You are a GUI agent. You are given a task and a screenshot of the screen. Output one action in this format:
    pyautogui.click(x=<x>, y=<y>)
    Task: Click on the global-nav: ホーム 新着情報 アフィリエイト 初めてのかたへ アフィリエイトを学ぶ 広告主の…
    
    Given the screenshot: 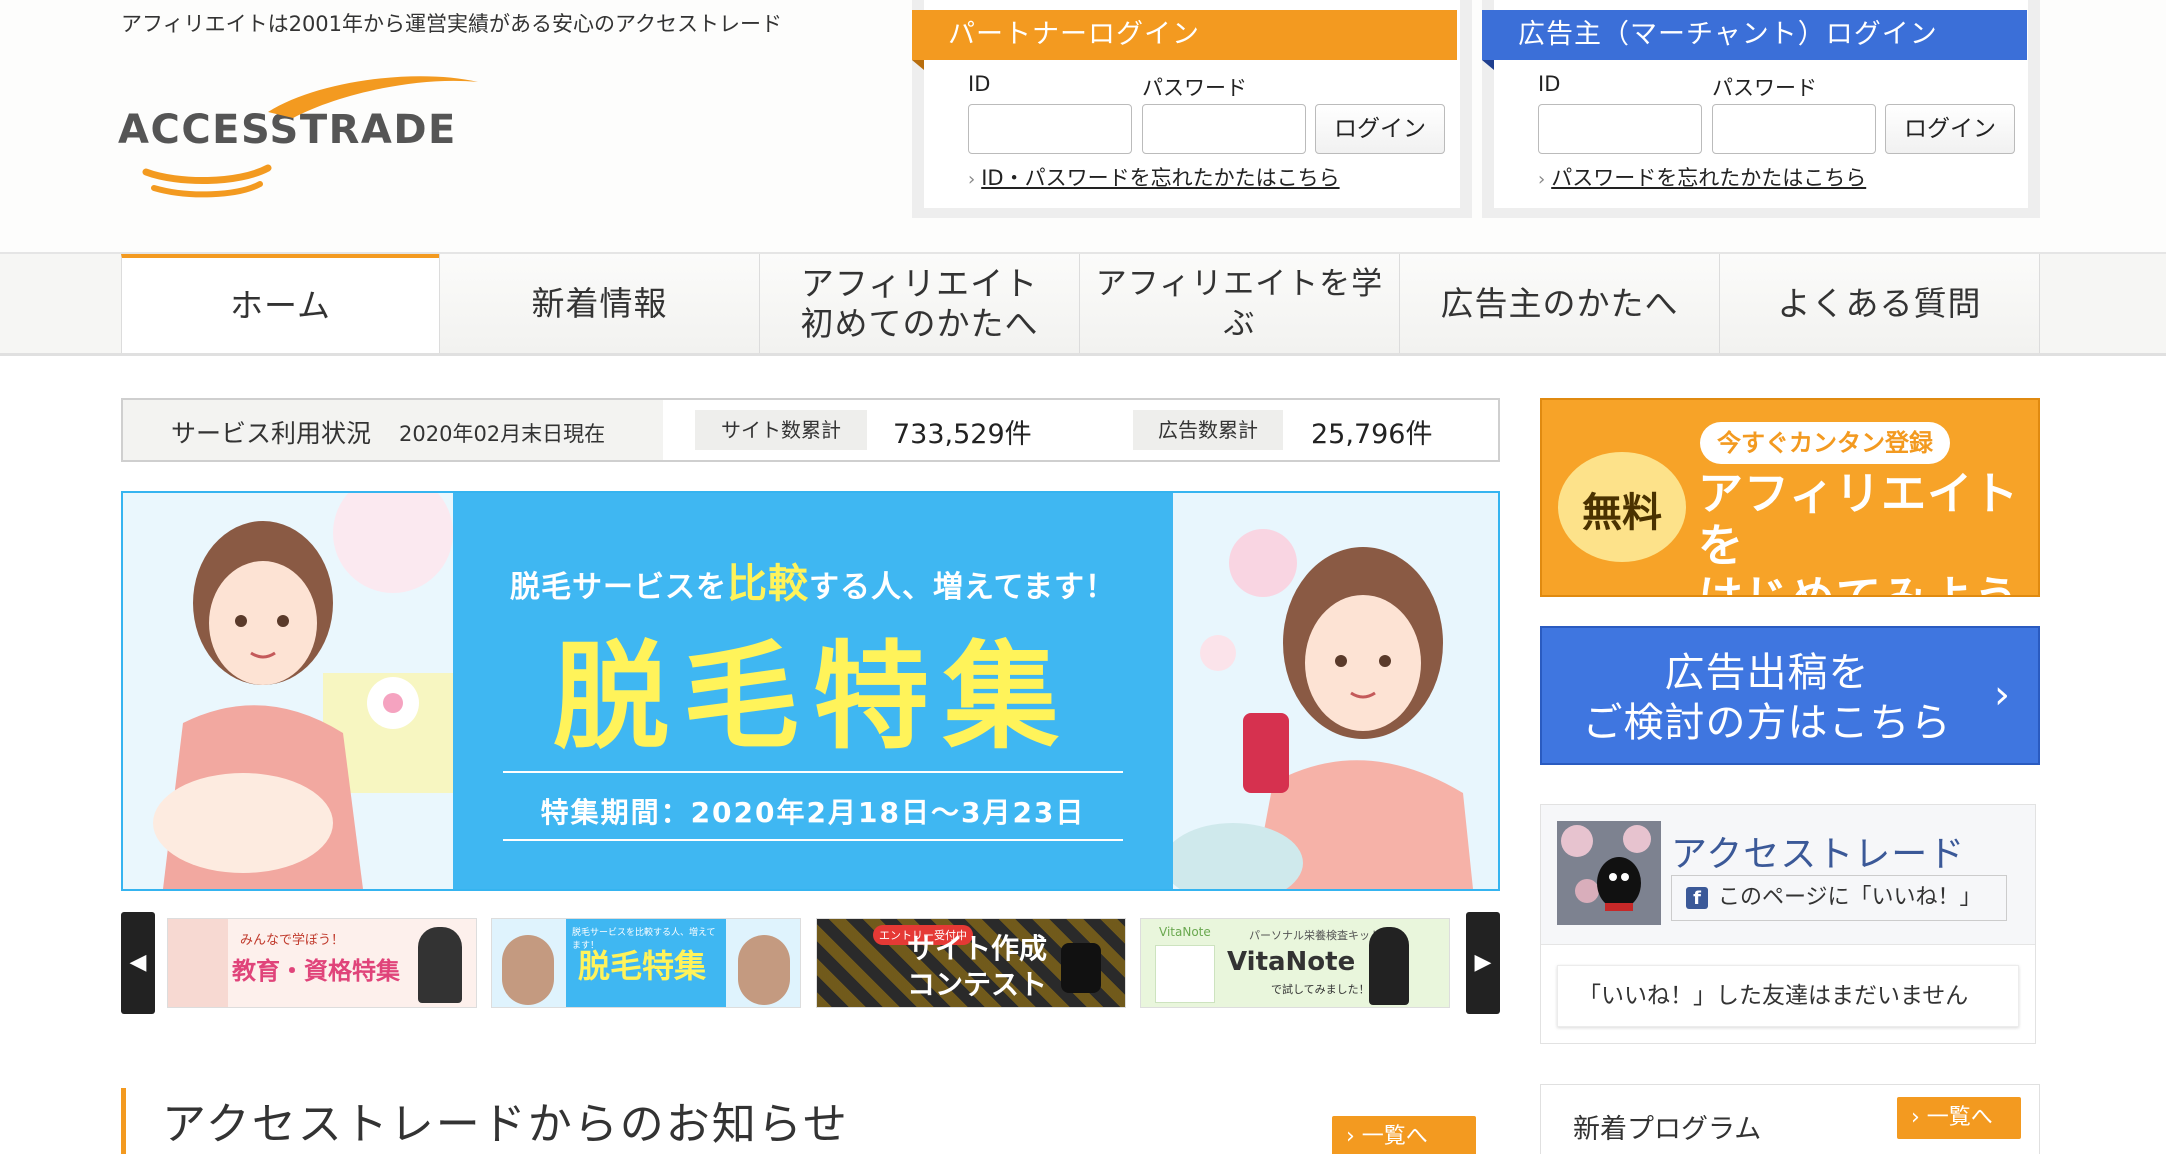 What is the action you would take?
    pyautogui.click(x=1083, y=304)
    